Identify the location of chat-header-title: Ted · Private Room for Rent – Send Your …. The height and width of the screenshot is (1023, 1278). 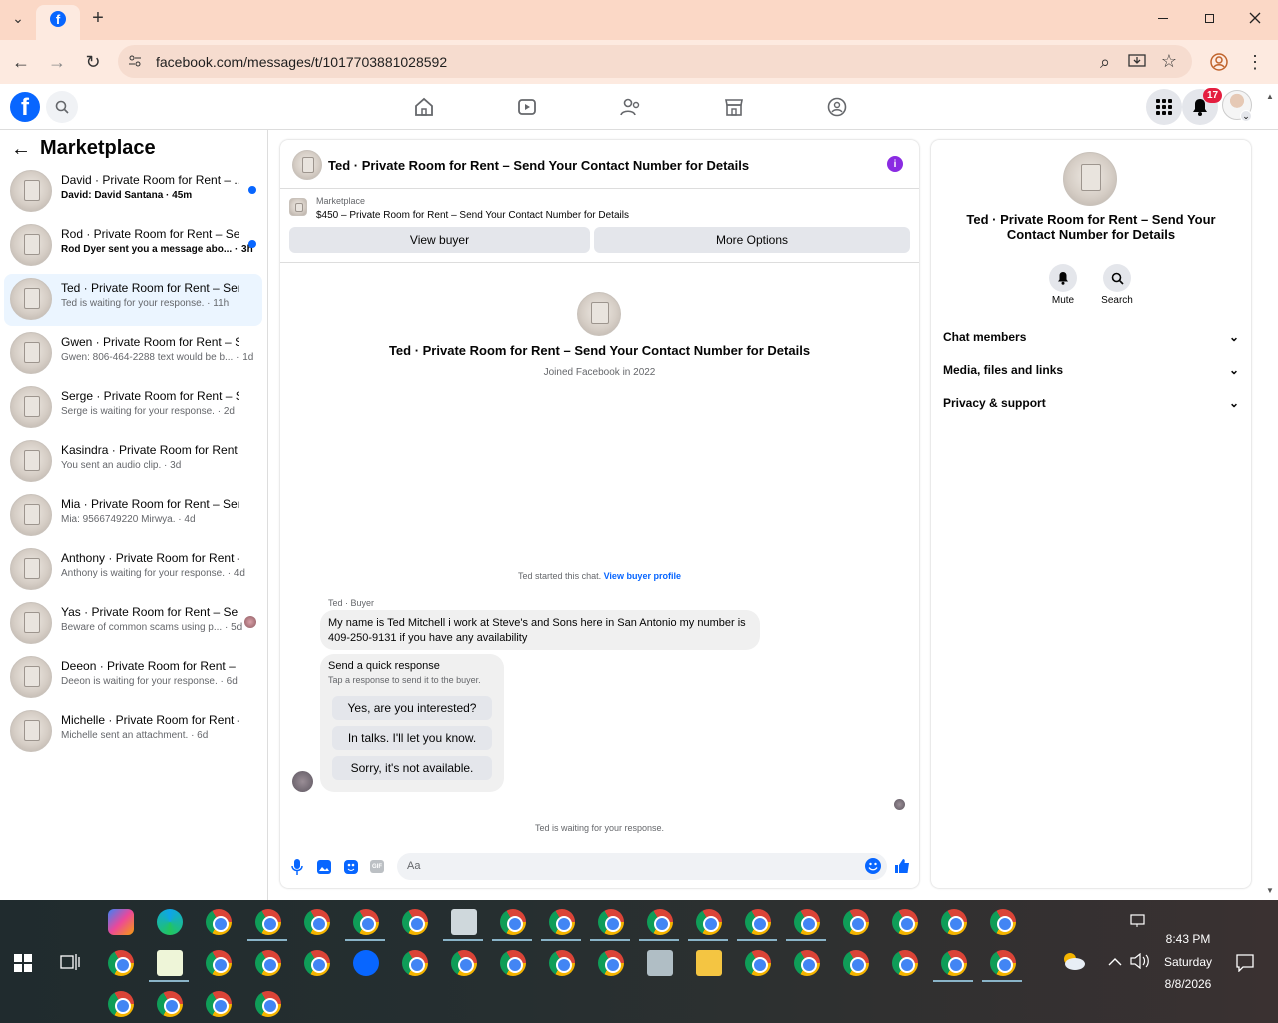
(538, 165).